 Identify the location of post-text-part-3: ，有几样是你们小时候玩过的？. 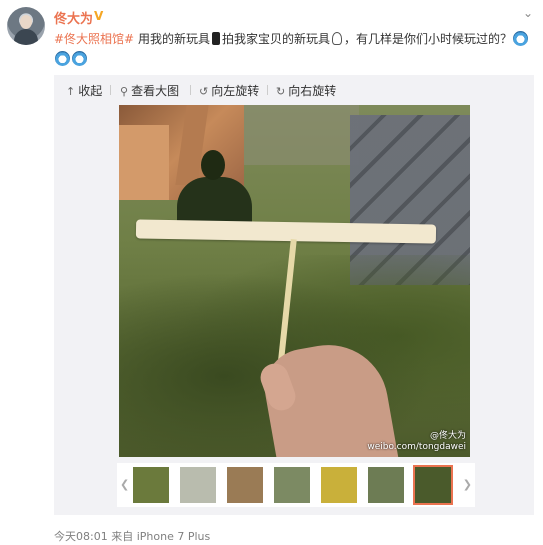
(427, 39).